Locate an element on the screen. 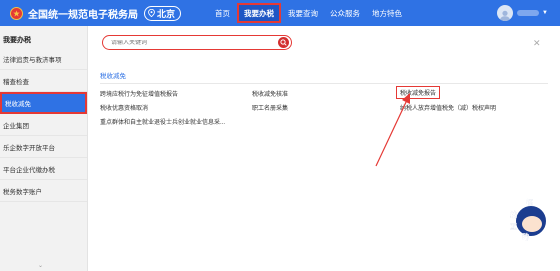  link-waive-vat-exemption-statement: 纳税人放弃增值税免（减）税权声明 is located at coordinates (448, 107).